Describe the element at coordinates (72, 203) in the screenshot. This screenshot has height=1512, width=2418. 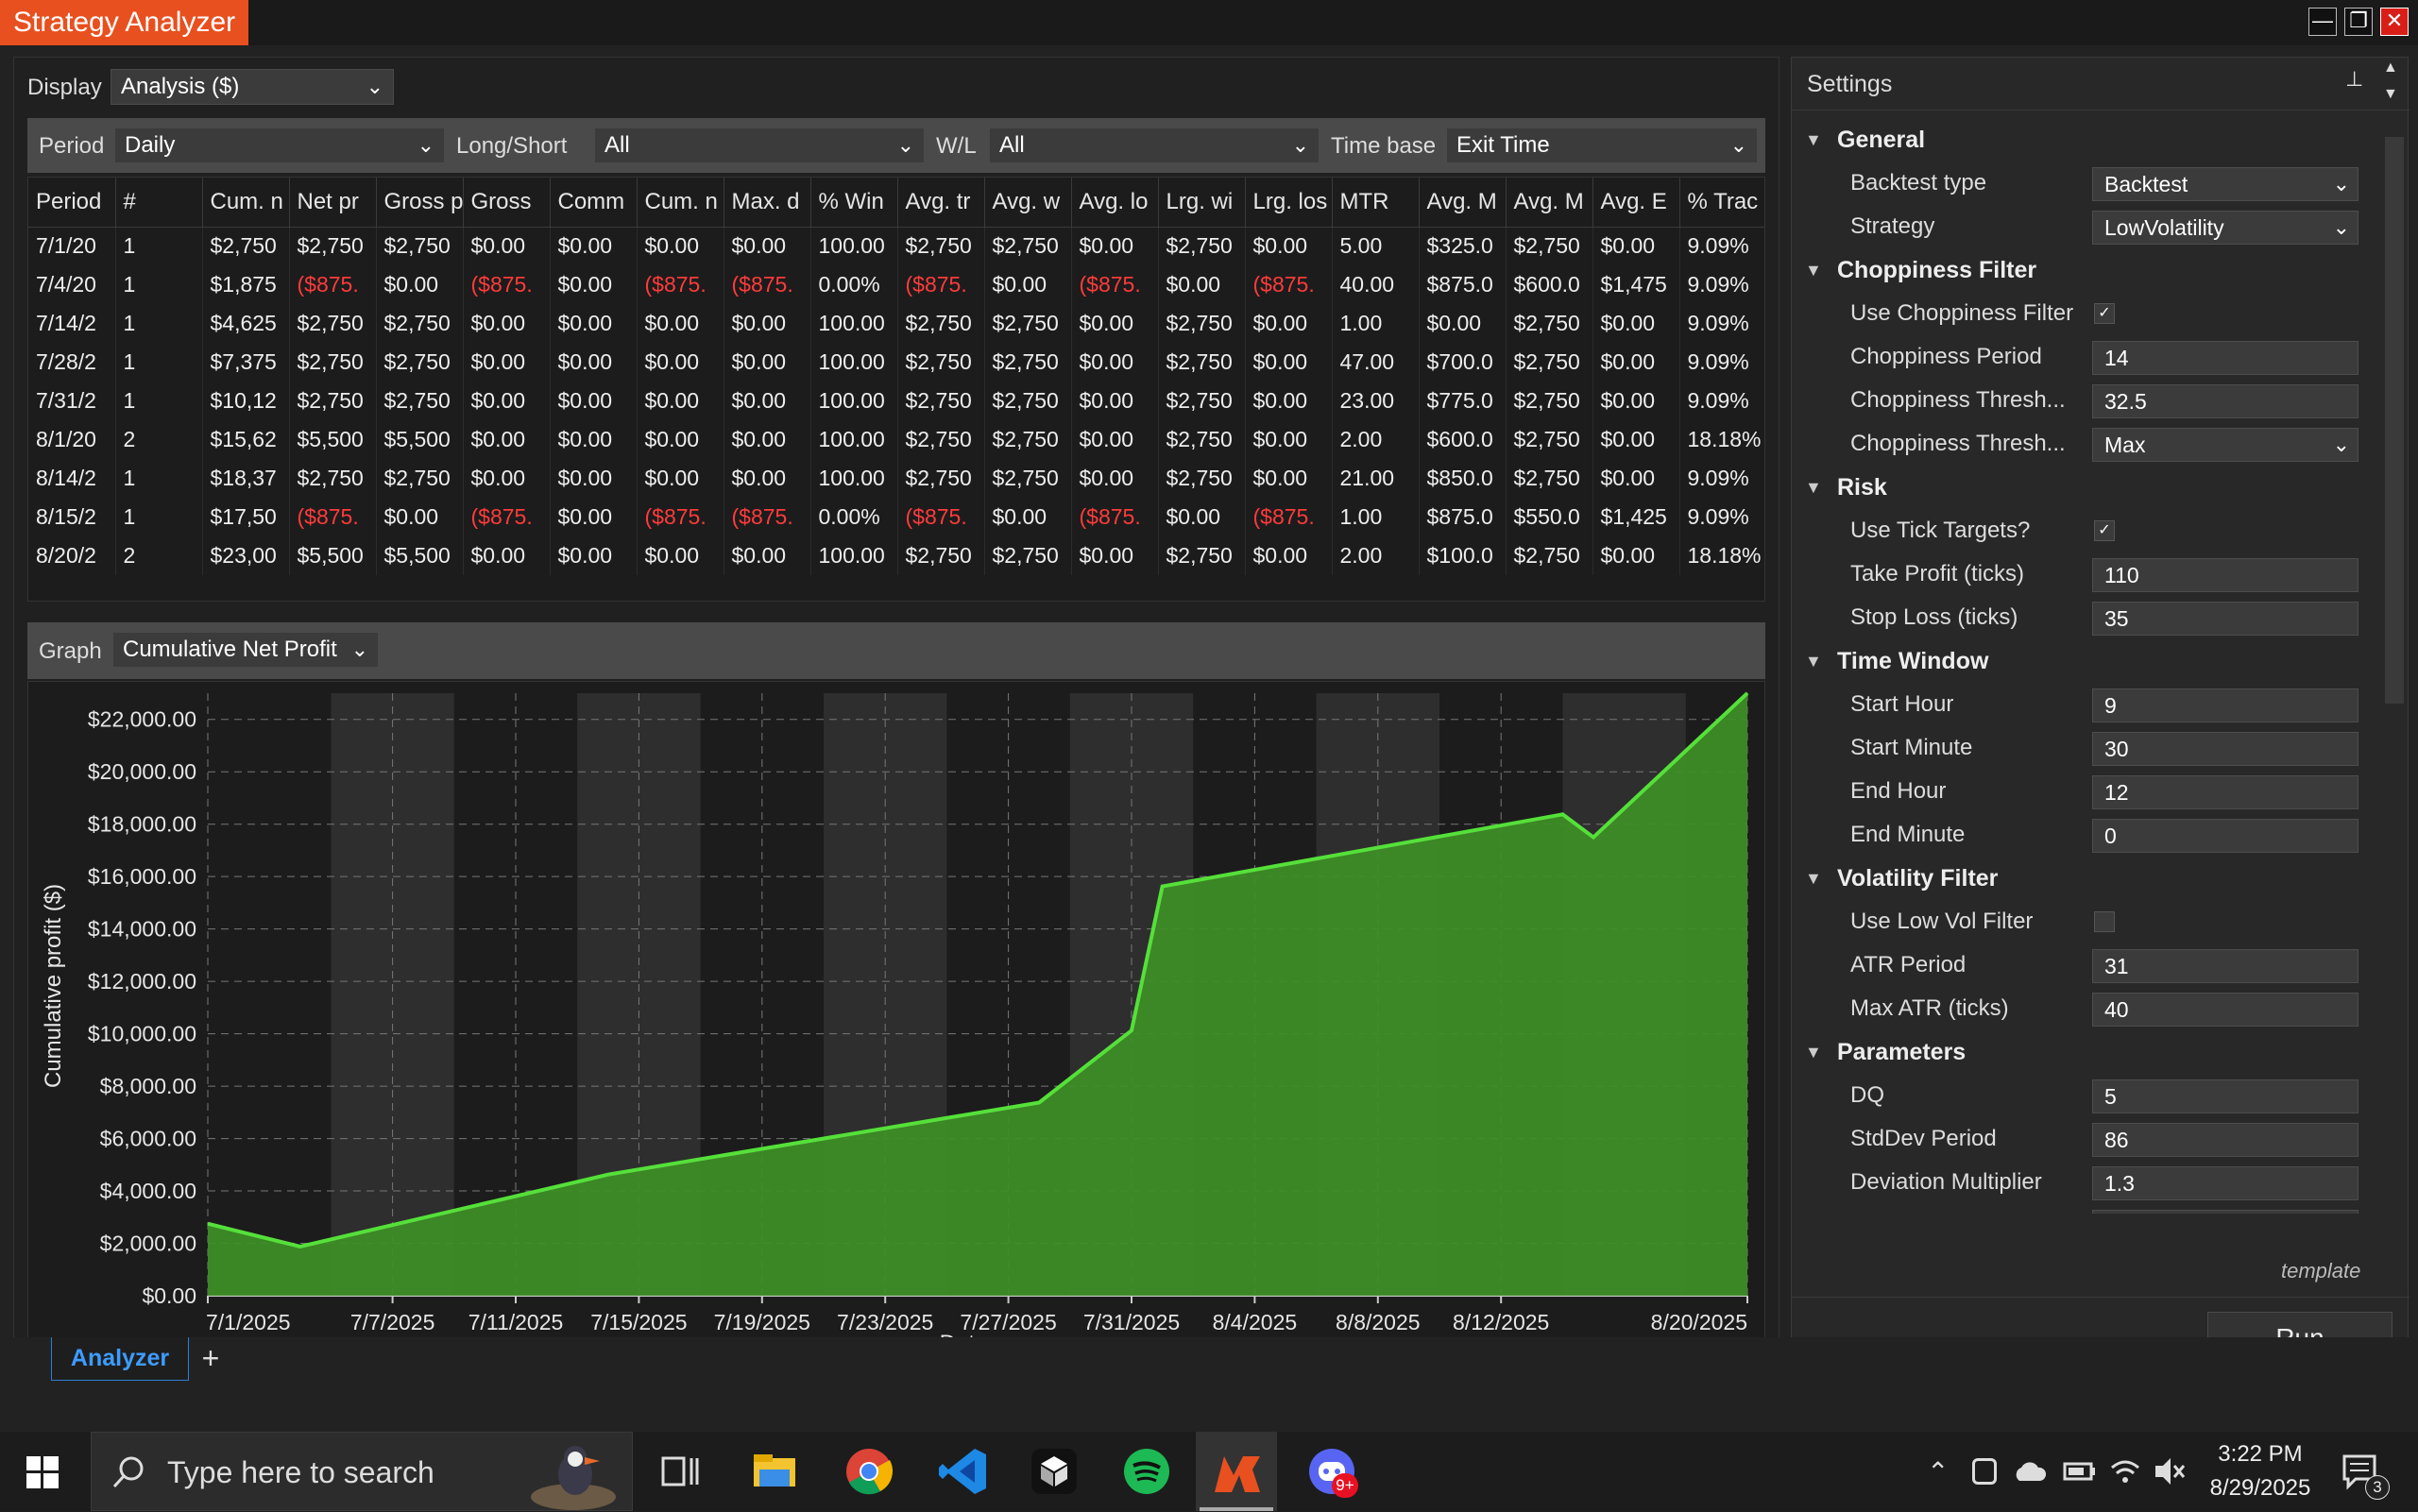
I see `column-header: Period` at that location.